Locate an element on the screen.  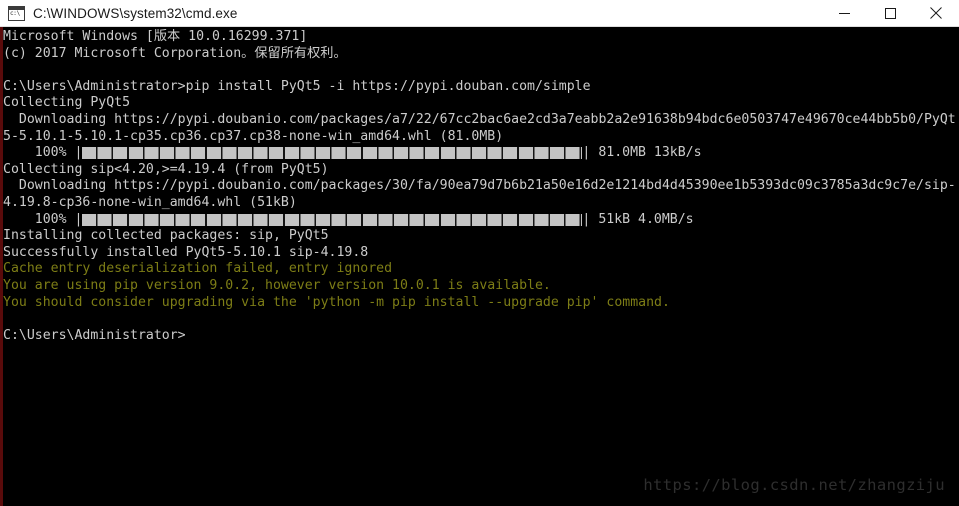
copyright-line: (c) 2017 Microsoft Corporation。保留所有权利。 is located at coordinates (175, 53).